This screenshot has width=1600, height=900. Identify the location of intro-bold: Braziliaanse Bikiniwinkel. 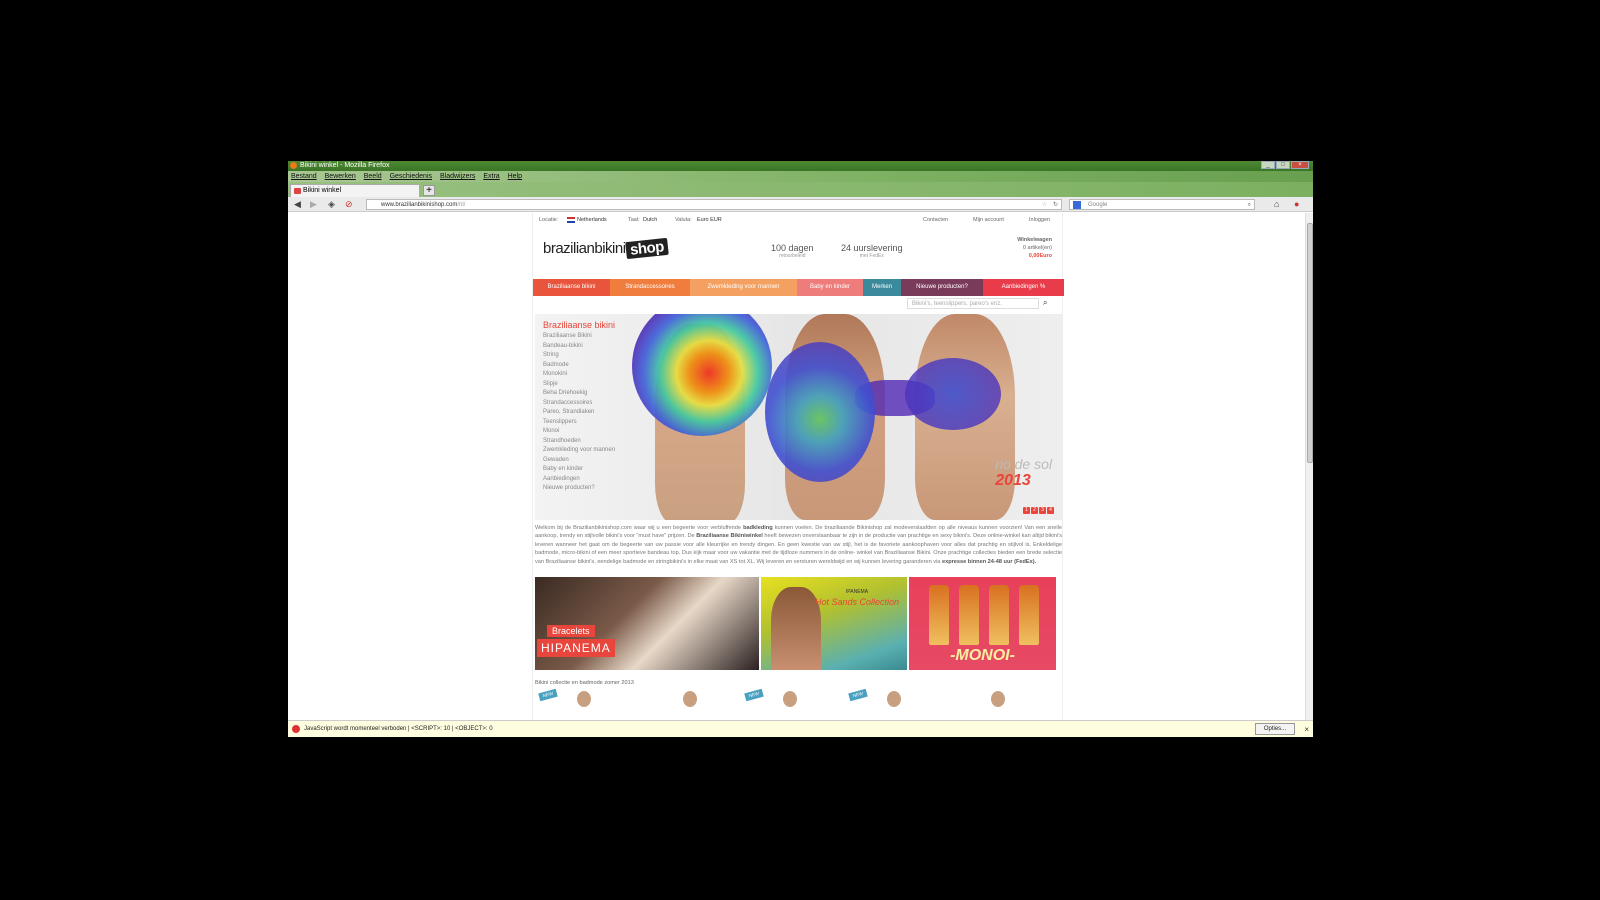
(729, 536).